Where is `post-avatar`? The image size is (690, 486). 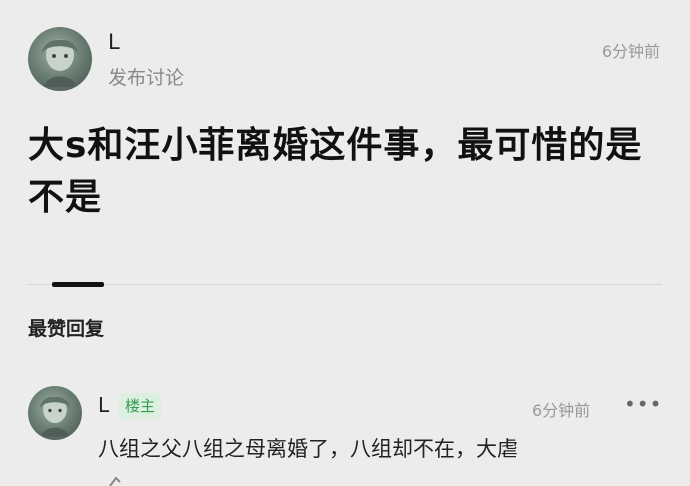 post-avatar is located at coordinates (60, 59).